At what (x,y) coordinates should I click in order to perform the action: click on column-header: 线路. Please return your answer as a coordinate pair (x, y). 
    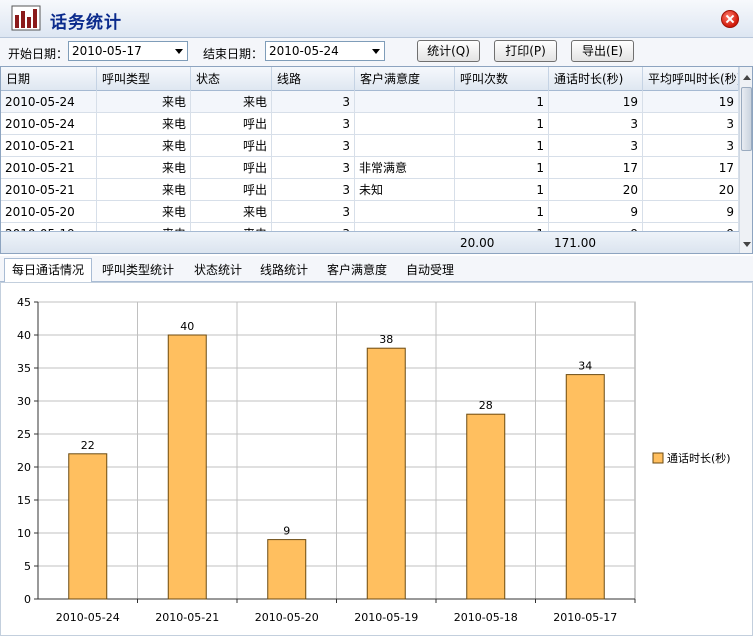
    Looking at the image, I should click on (313, 79).